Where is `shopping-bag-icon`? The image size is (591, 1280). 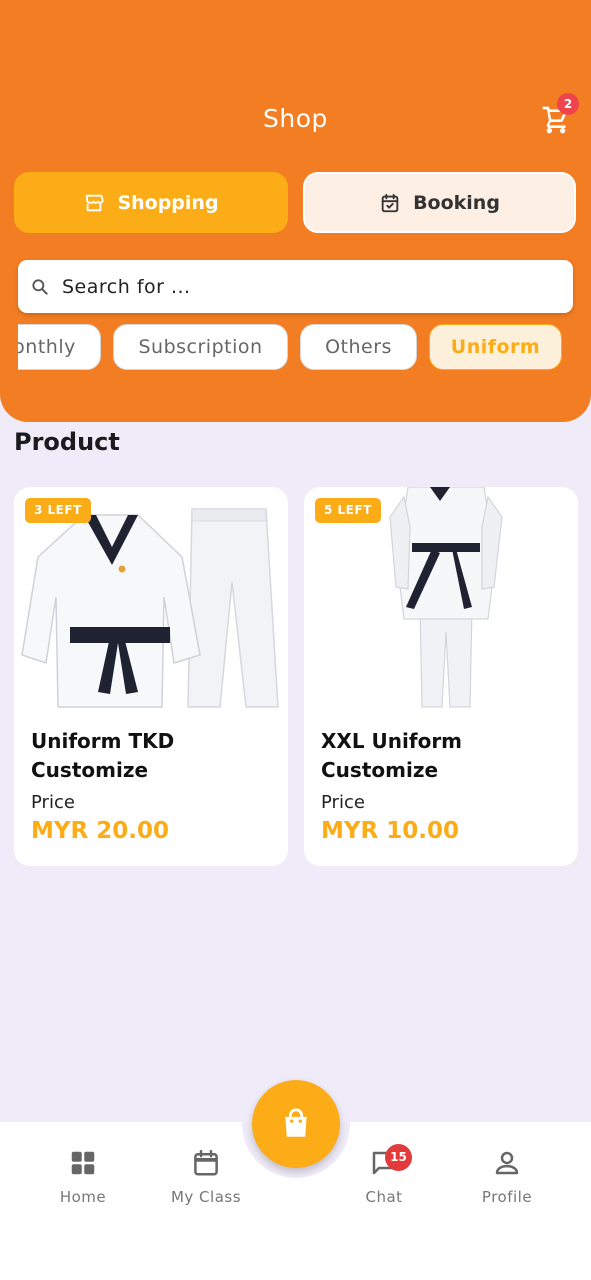 shopping-bag-icon is located at coordinates (296, 1122).